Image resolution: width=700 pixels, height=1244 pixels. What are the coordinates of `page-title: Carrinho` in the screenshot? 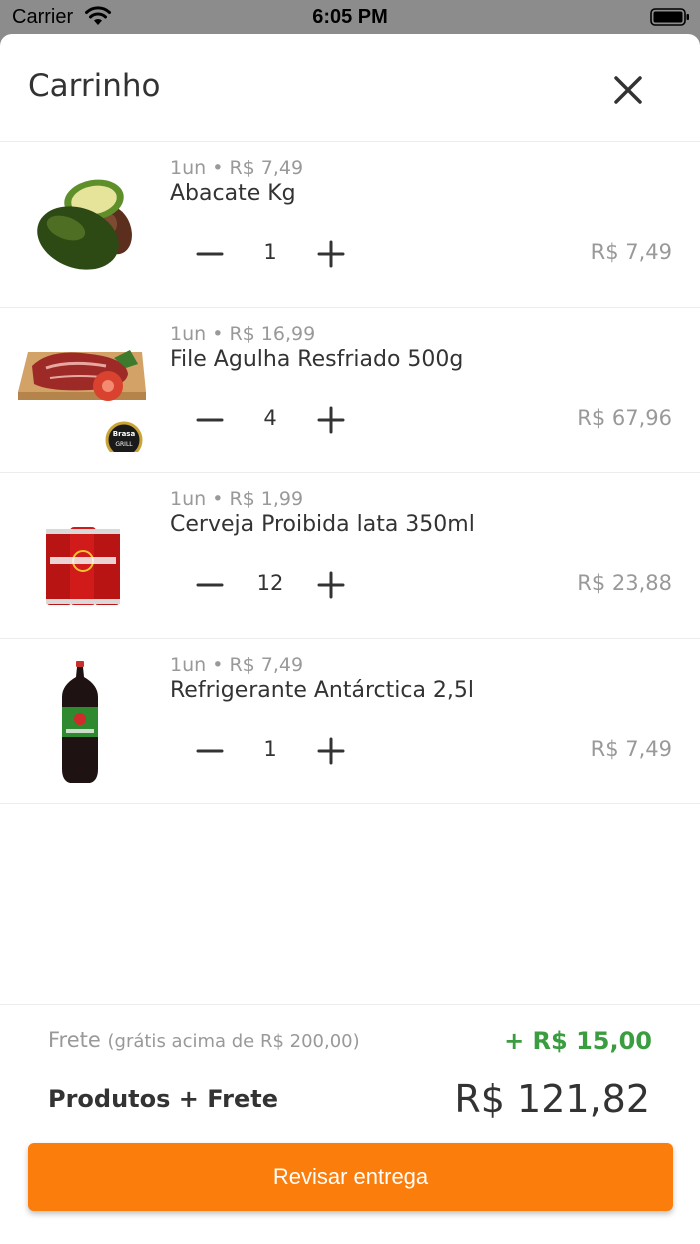 It's located at (94, 86).